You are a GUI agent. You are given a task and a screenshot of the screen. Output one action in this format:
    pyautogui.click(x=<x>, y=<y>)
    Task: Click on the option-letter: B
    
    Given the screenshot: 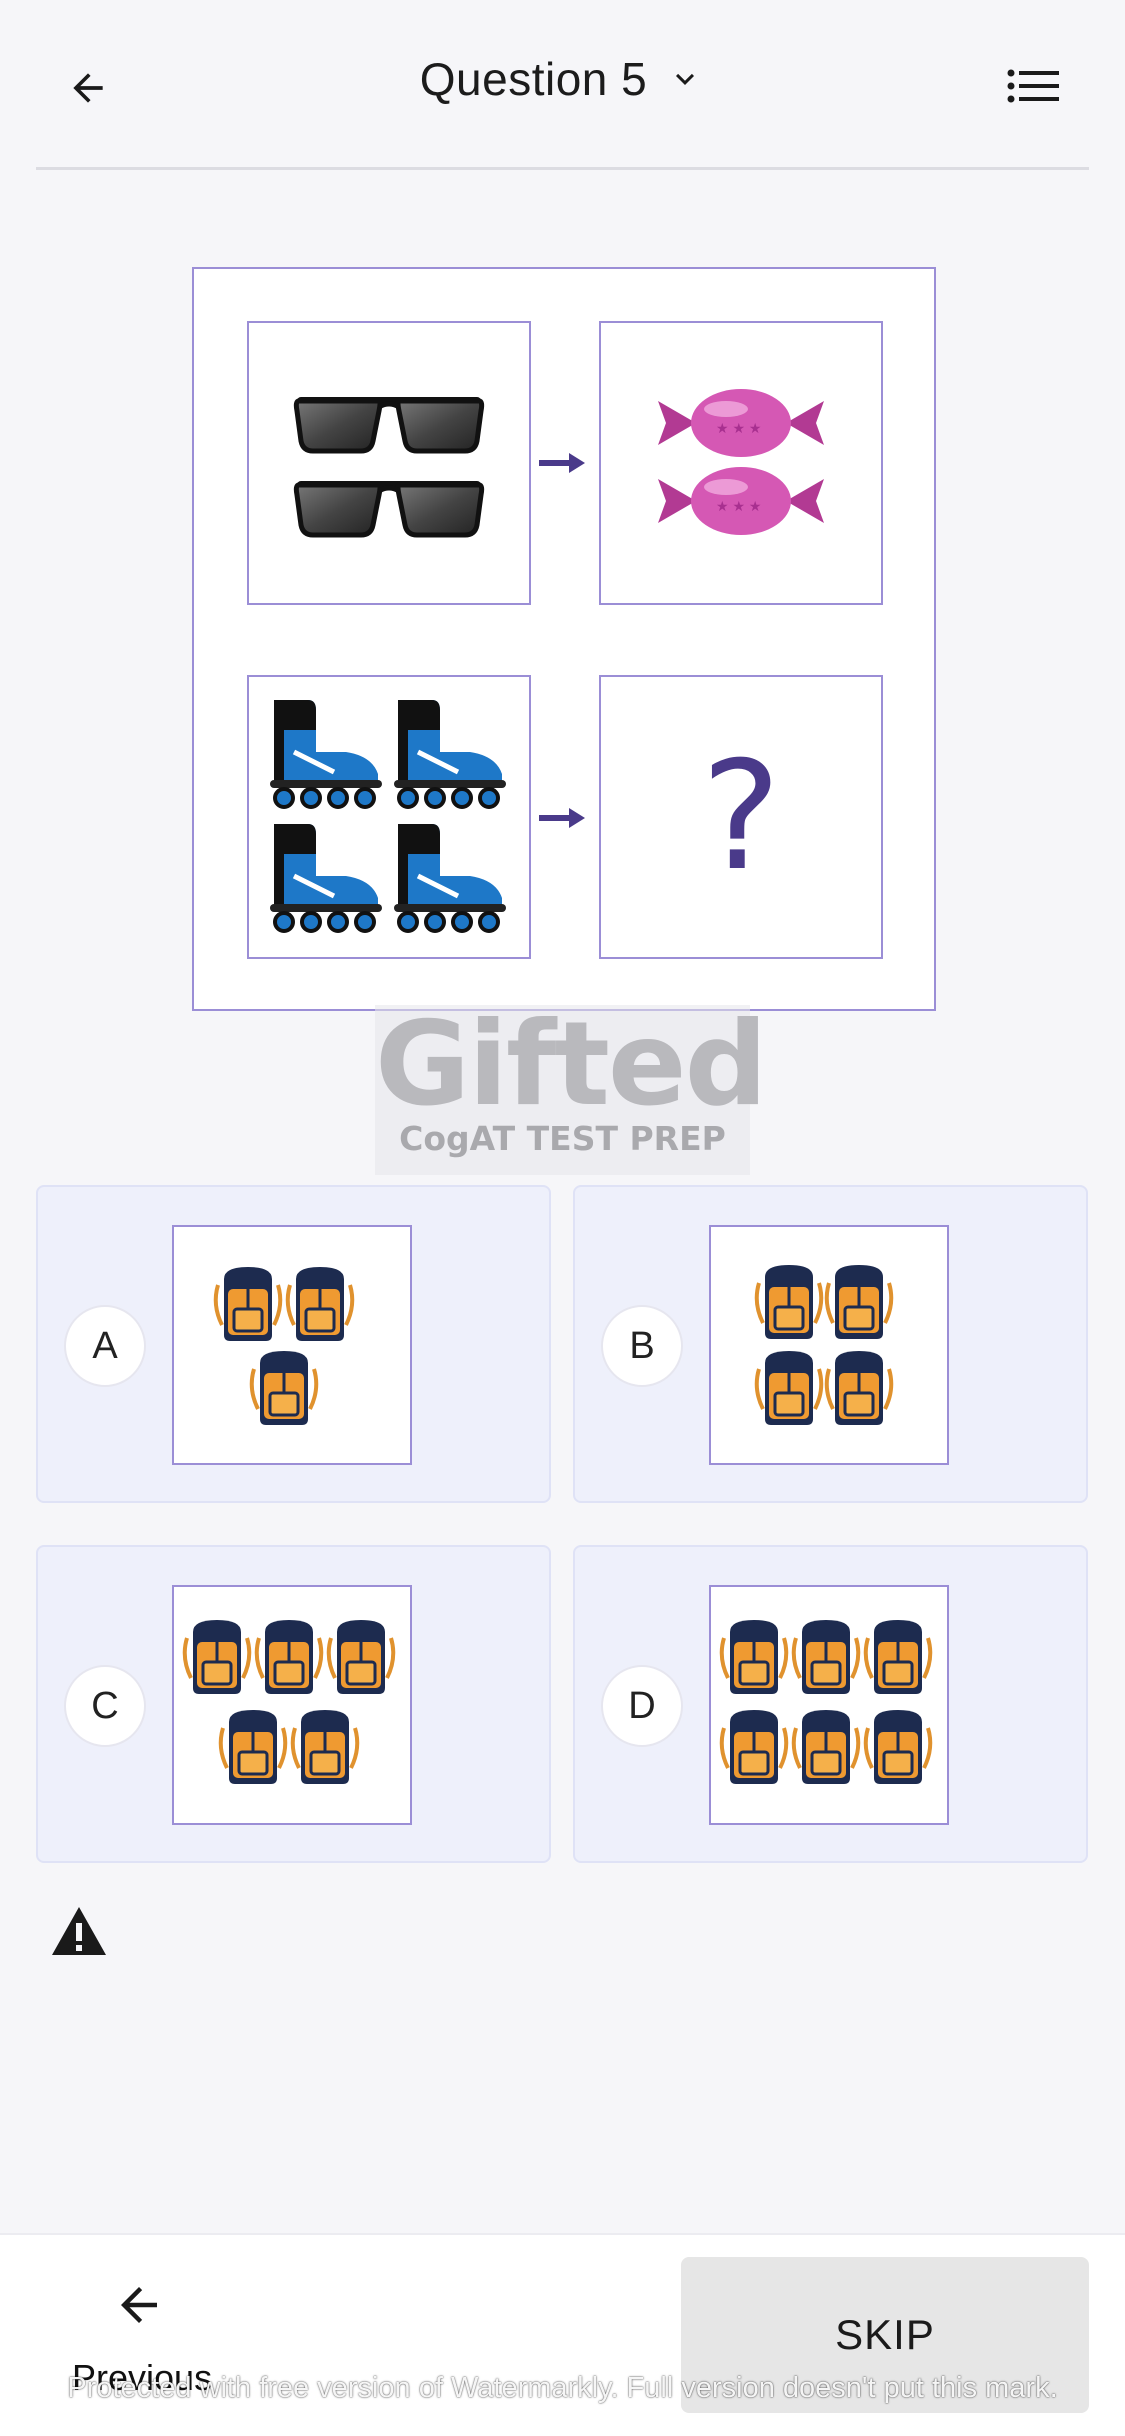 What is the action you would take?
    pyautogui.click(x=642, y=1346)
    